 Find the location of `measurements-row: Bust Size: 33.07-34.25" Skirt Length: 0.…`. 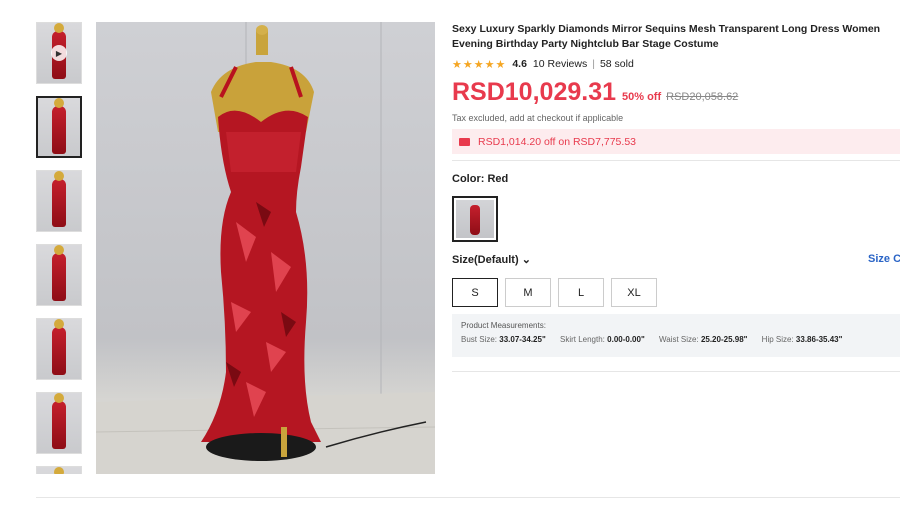

measurements-row: Bust Size: 33.07-34.25" Skirt Length: 0.… is located at coordinates (676, 339).